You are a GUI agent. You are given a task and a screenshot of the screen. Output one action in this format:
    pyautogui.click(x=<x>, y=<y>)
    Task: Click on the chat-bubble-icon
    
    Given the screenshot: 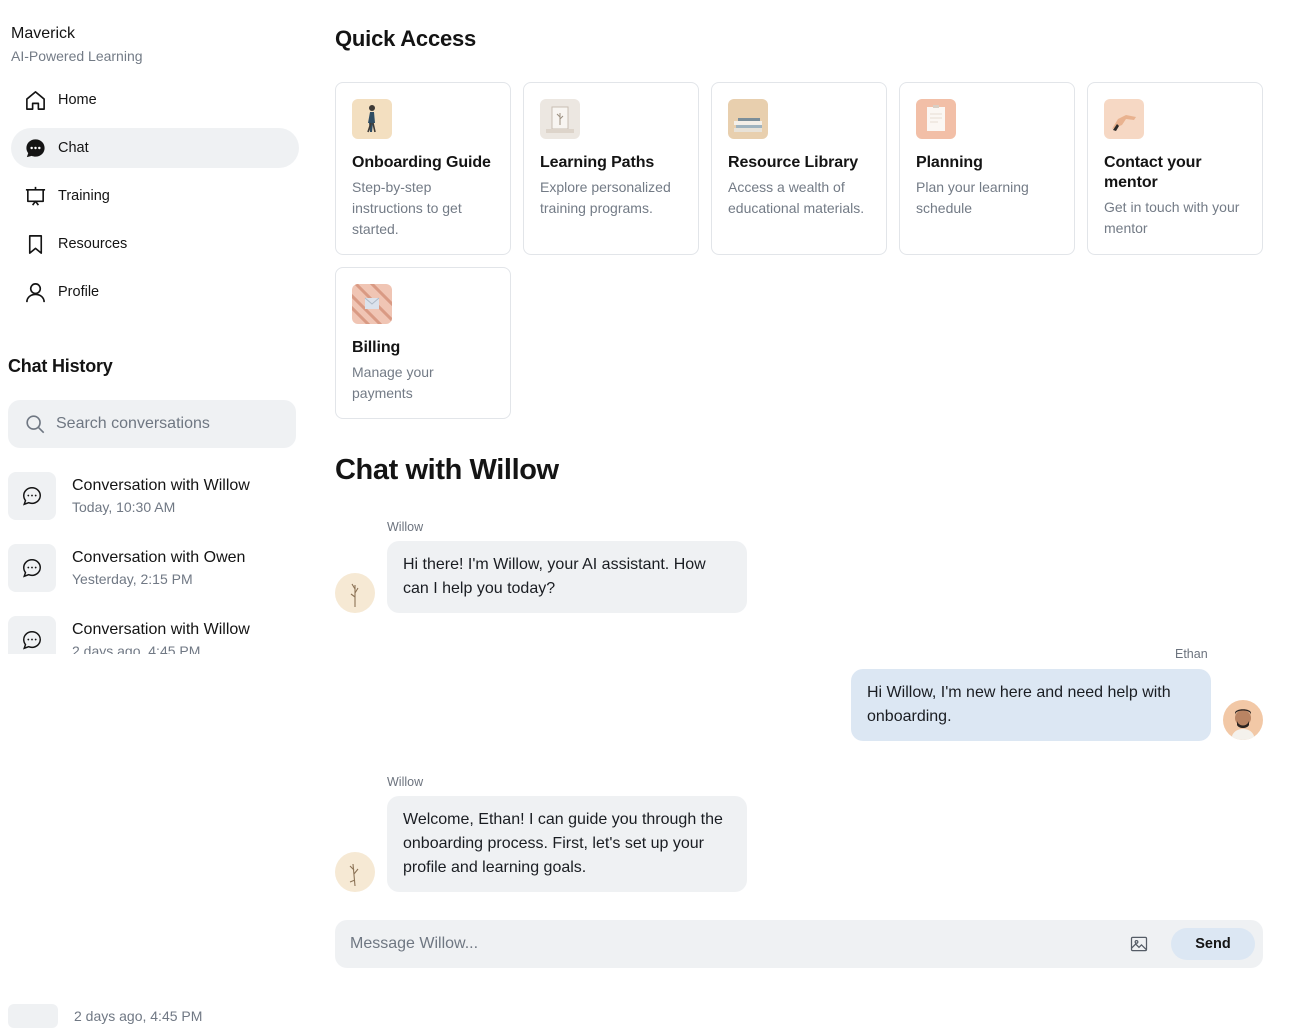 What is the action you would take?
    pyautogui.click(x=35, y=147)
    